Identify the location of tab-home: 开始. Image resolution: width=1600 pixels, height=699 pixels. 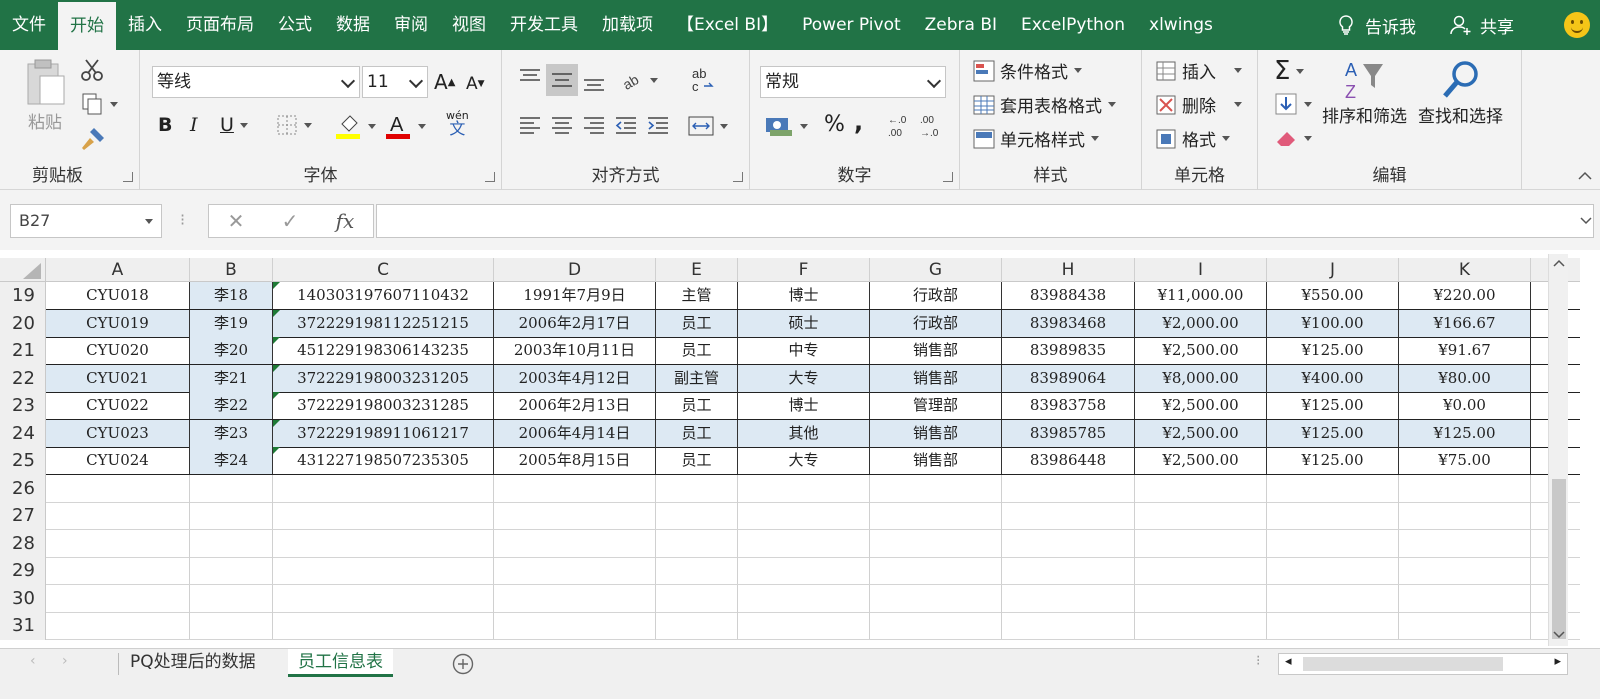
(87, 26).